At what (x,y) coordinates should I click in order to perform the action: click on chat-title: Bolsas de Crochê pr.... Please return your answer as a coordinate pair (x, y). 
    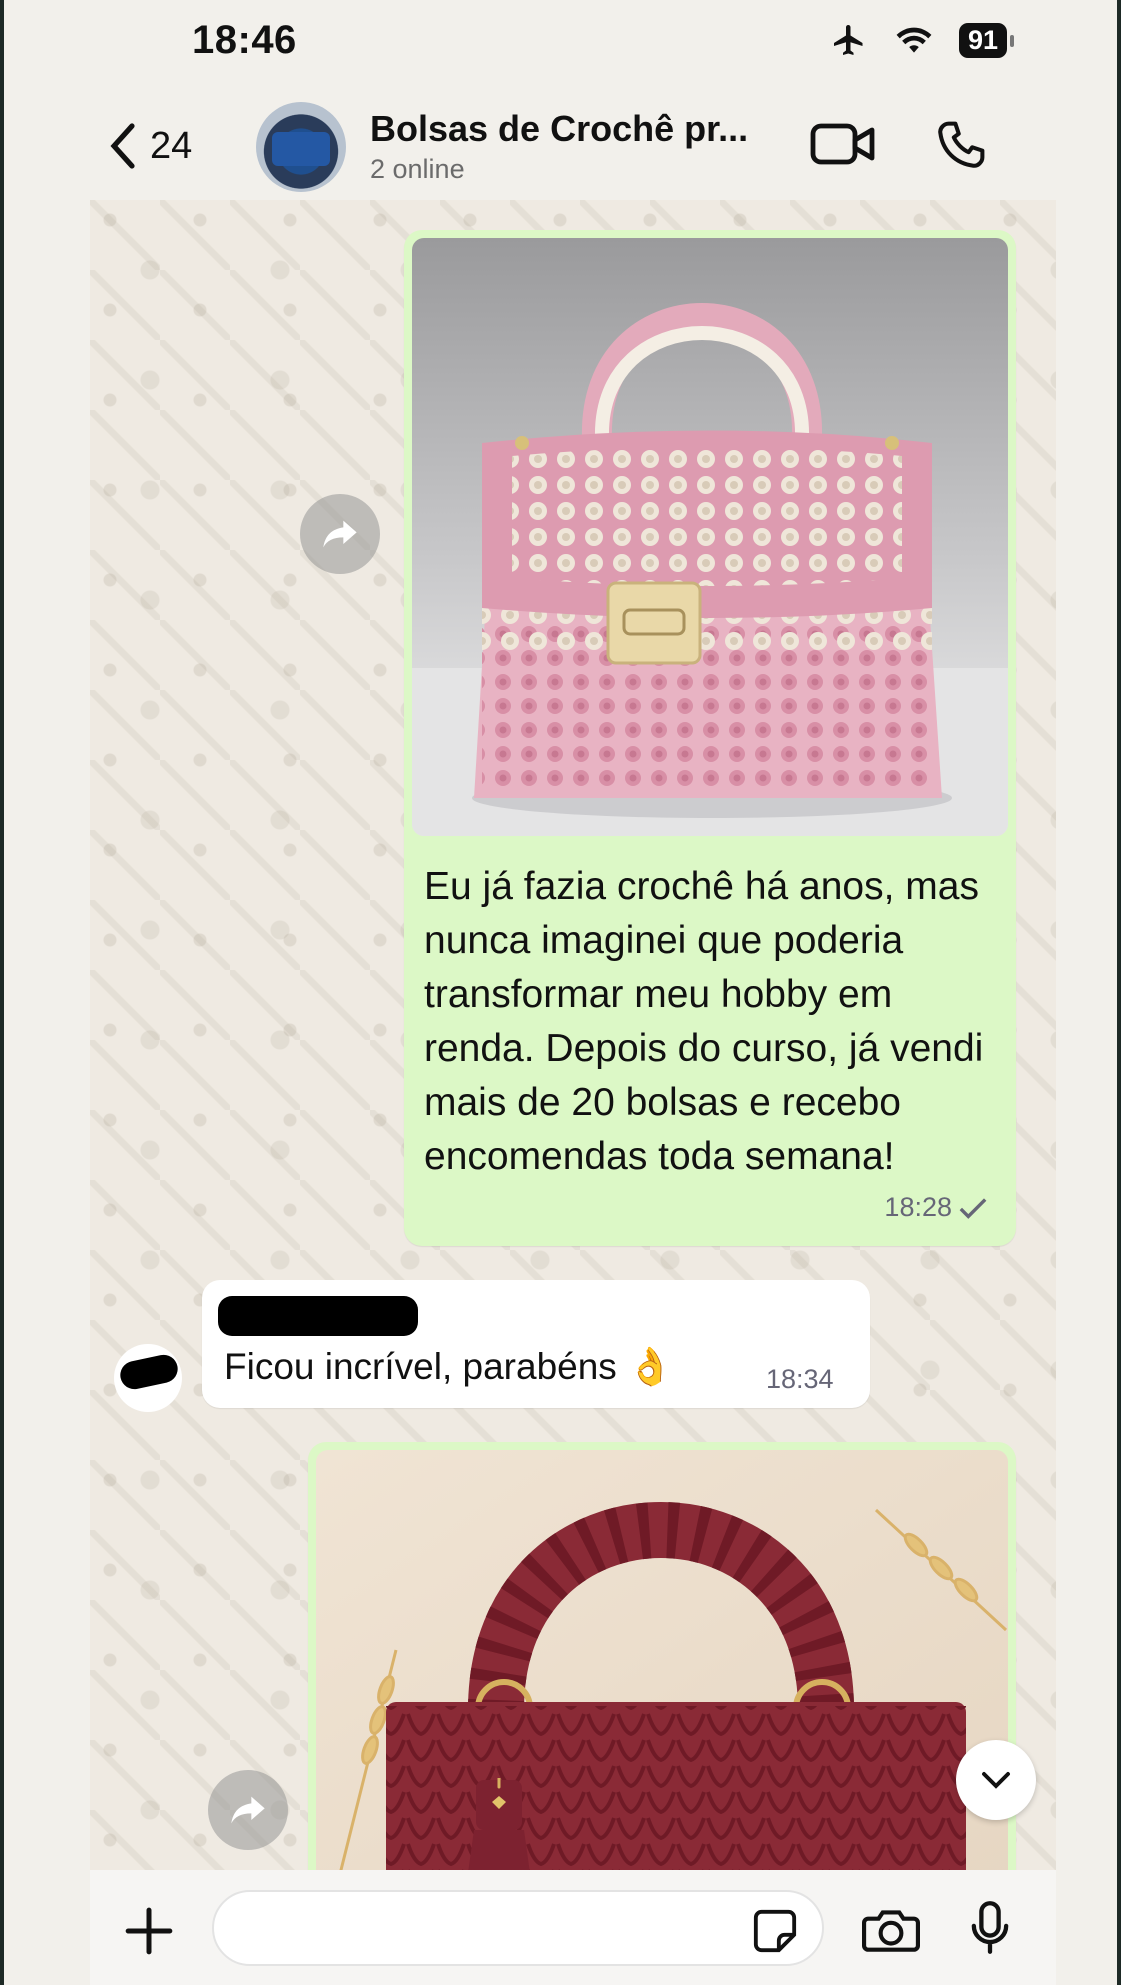
    Looking at the image, I should click on (559, 129).